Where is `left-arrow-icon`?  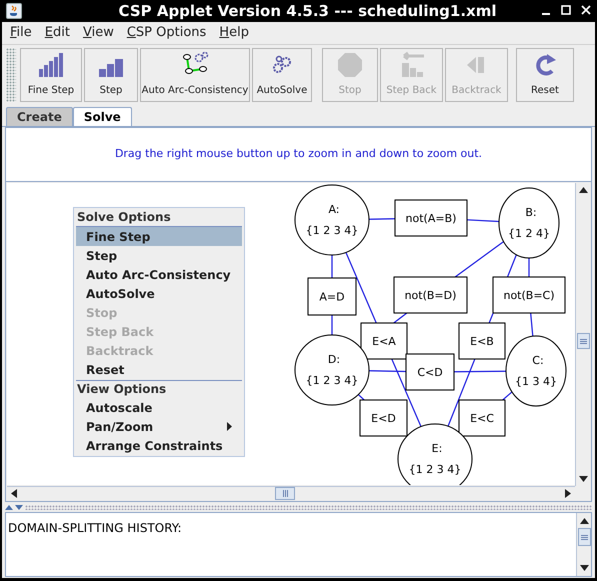 left-arrow-icon is located at coordinates (14, 493).